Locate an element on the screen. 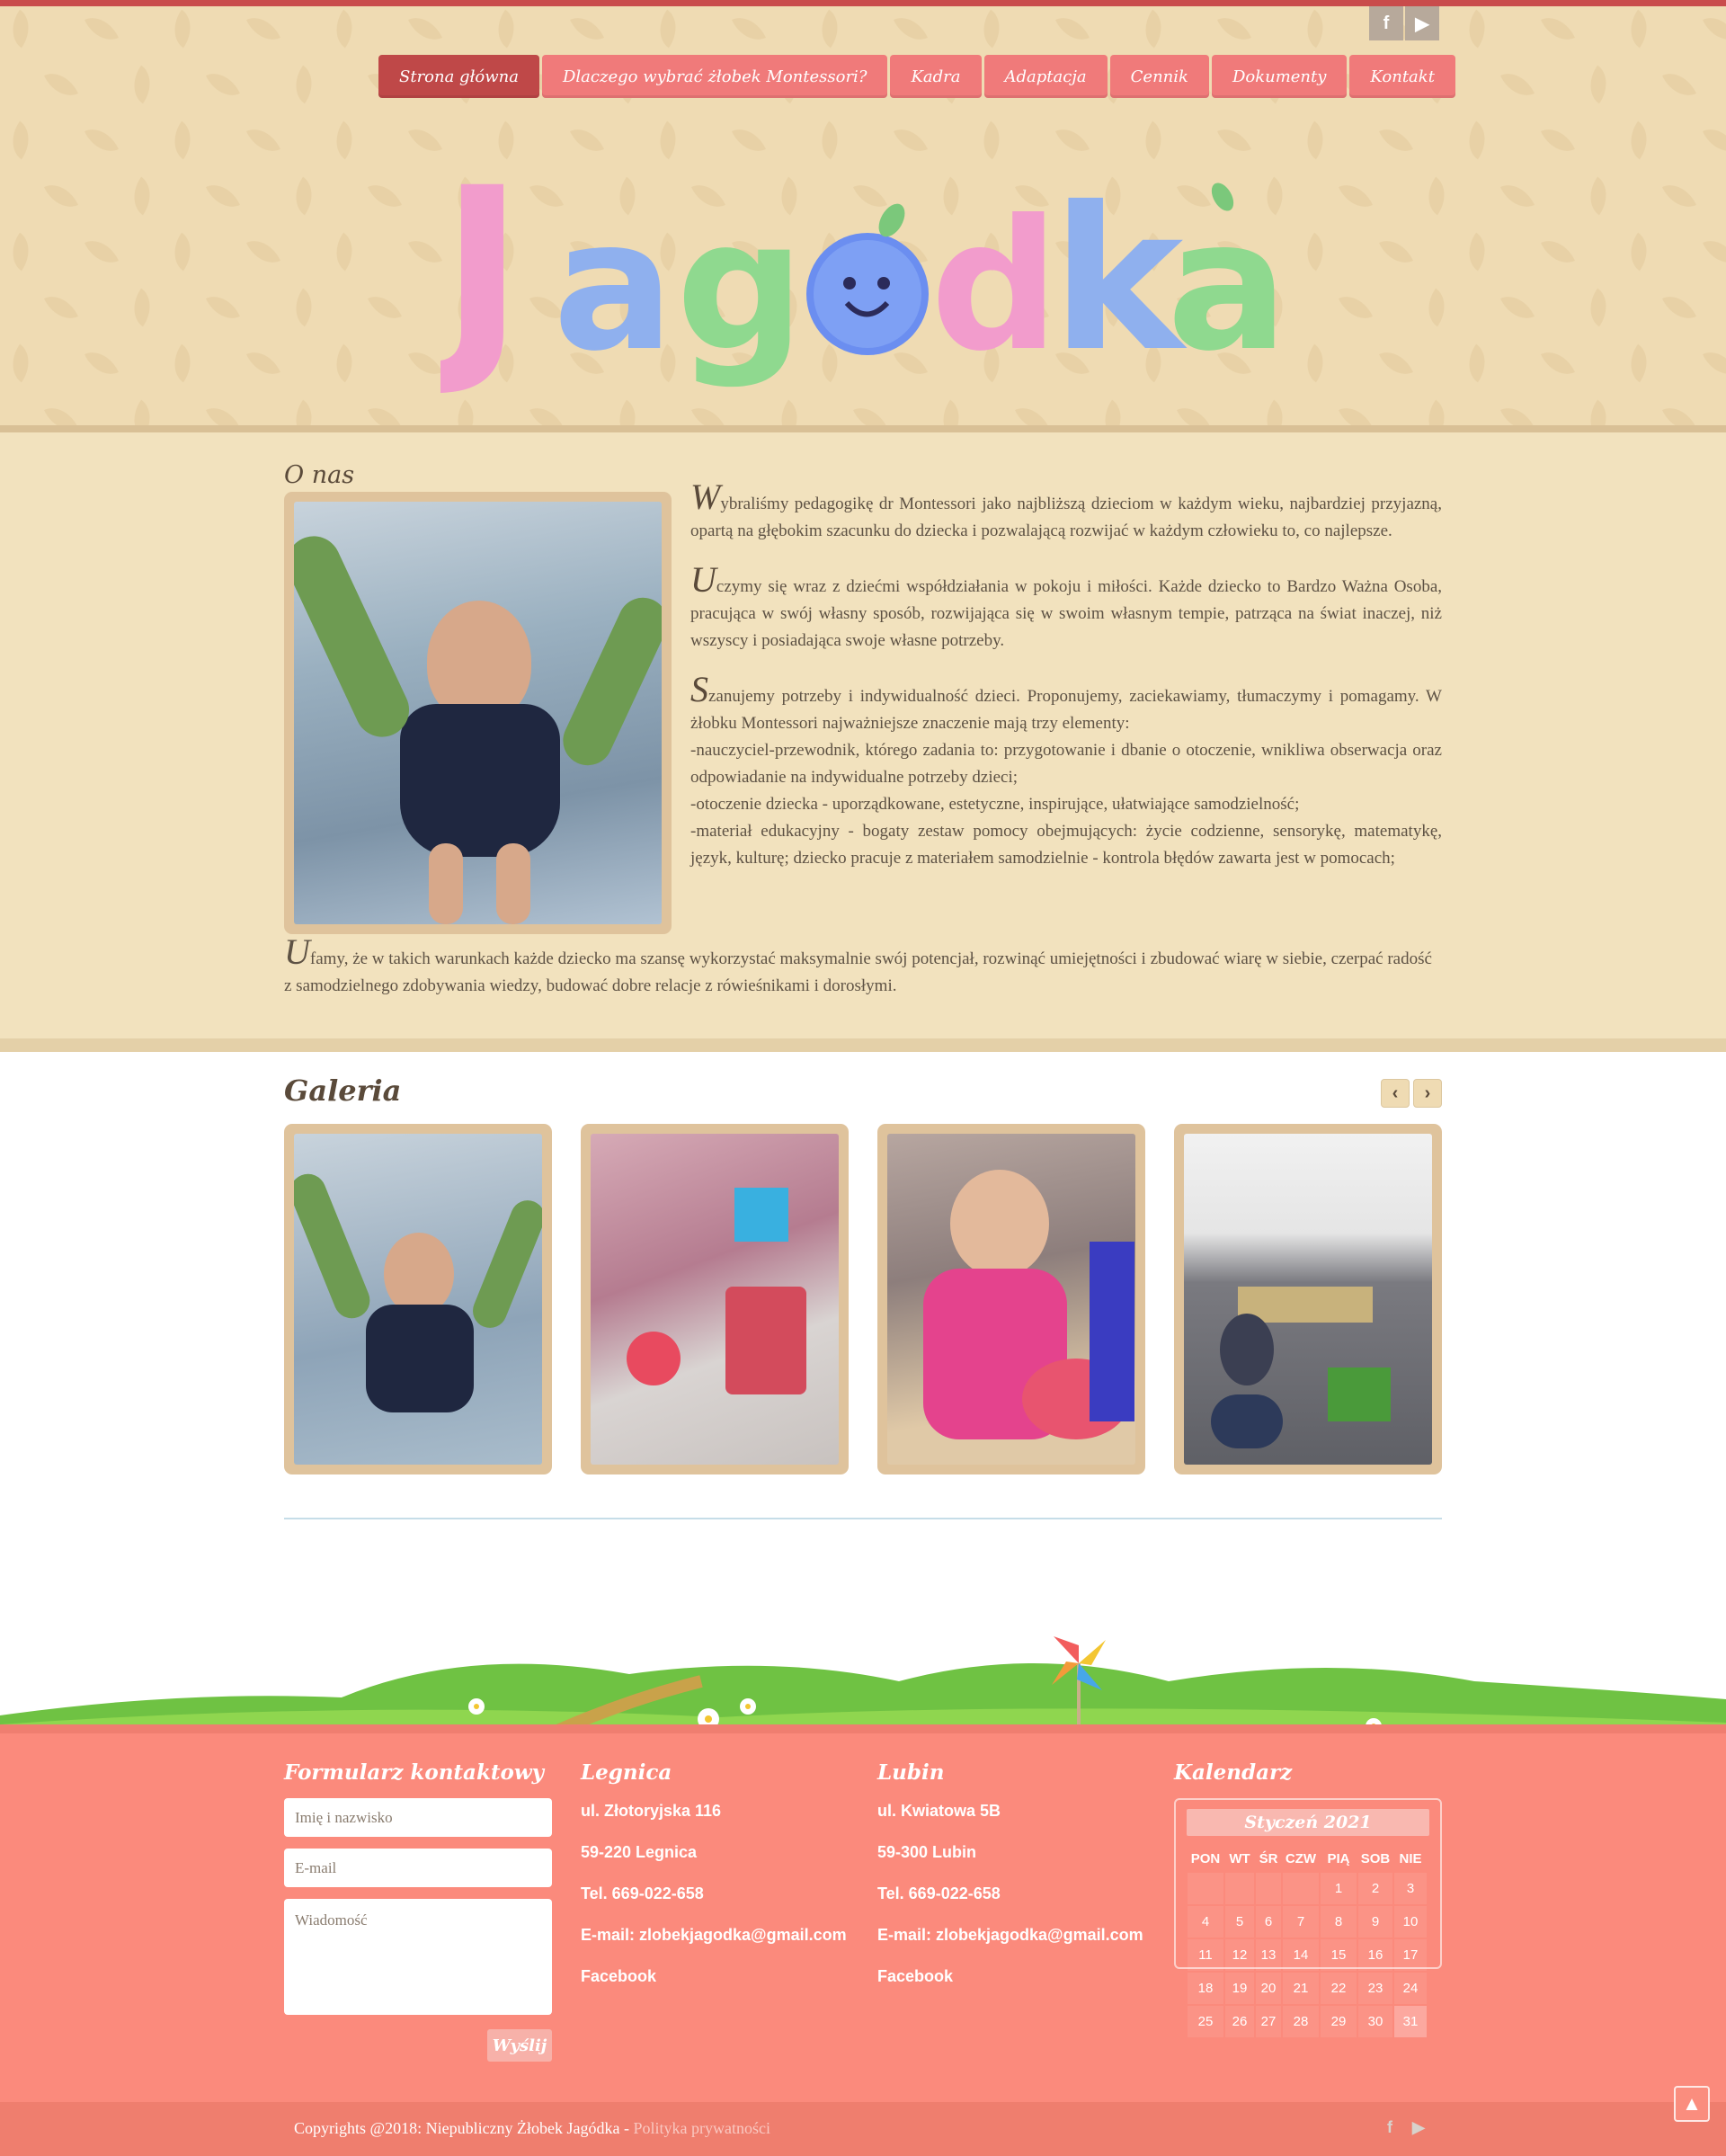 The width and height of the screenshot is (1726, 2156). calendar-day: 21 is located at coordinates (1301, 1988).